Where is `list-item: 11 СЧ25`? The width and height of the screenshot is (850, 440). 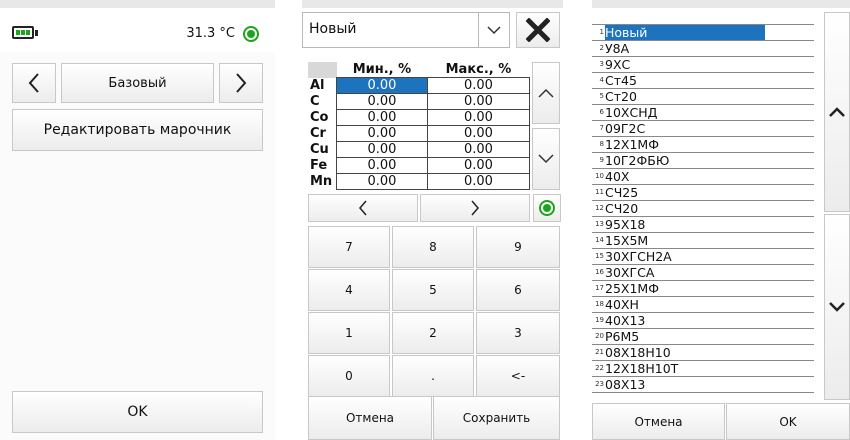
list-item: 11 СЧ25 is located at coordinates (703, 193).